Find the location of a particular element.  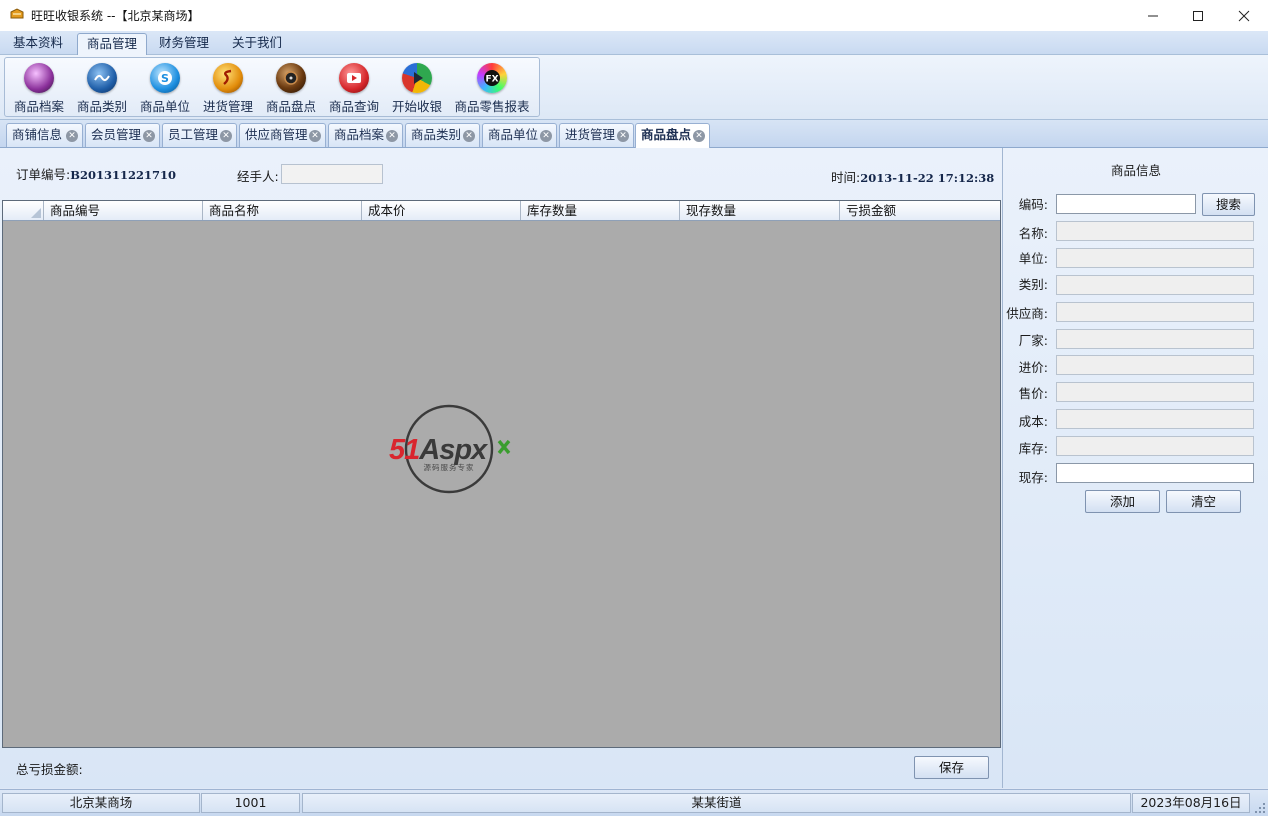

status-store-name: 北京某商场 is located at coordinates (101, 803).